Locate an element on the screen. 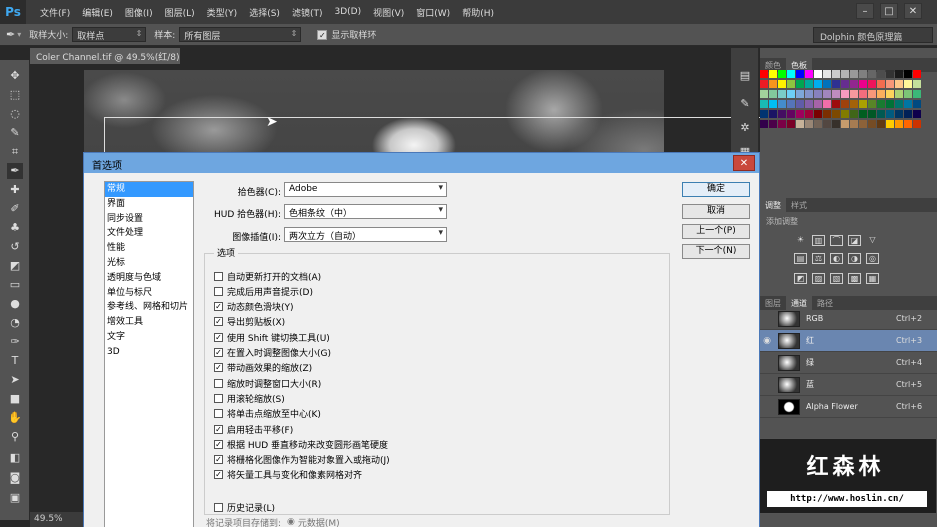 This screenshot has height=527, width=937. show-ring-checkbox: ✓ is located at coordinates (322, 34).